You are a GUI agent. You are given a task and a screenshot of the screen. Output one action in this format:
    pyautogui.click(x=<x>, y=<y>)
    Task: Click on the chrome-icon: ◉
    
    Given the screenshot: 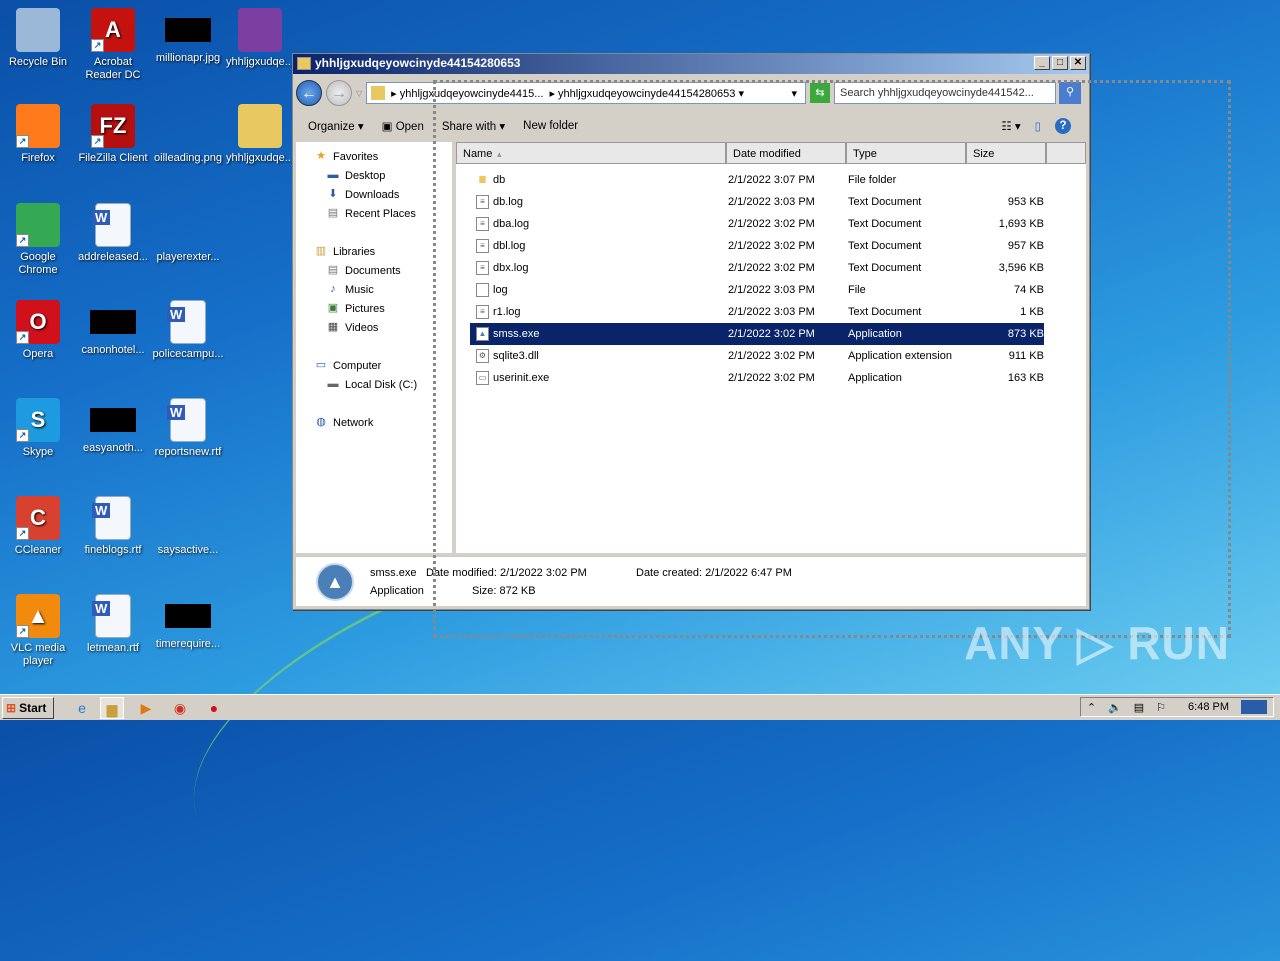 What is the action you would take?
    pyautogui.click(x=180, y=708)
    